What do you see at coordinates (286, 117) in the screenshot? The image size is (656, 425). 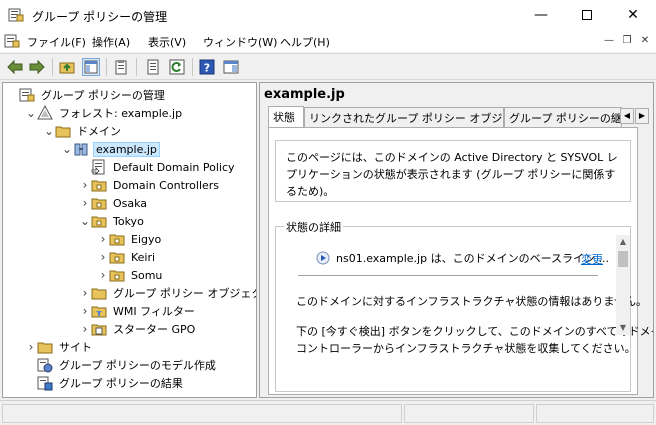 I see `tab-status: 状態` at bounding box center [286, 117].